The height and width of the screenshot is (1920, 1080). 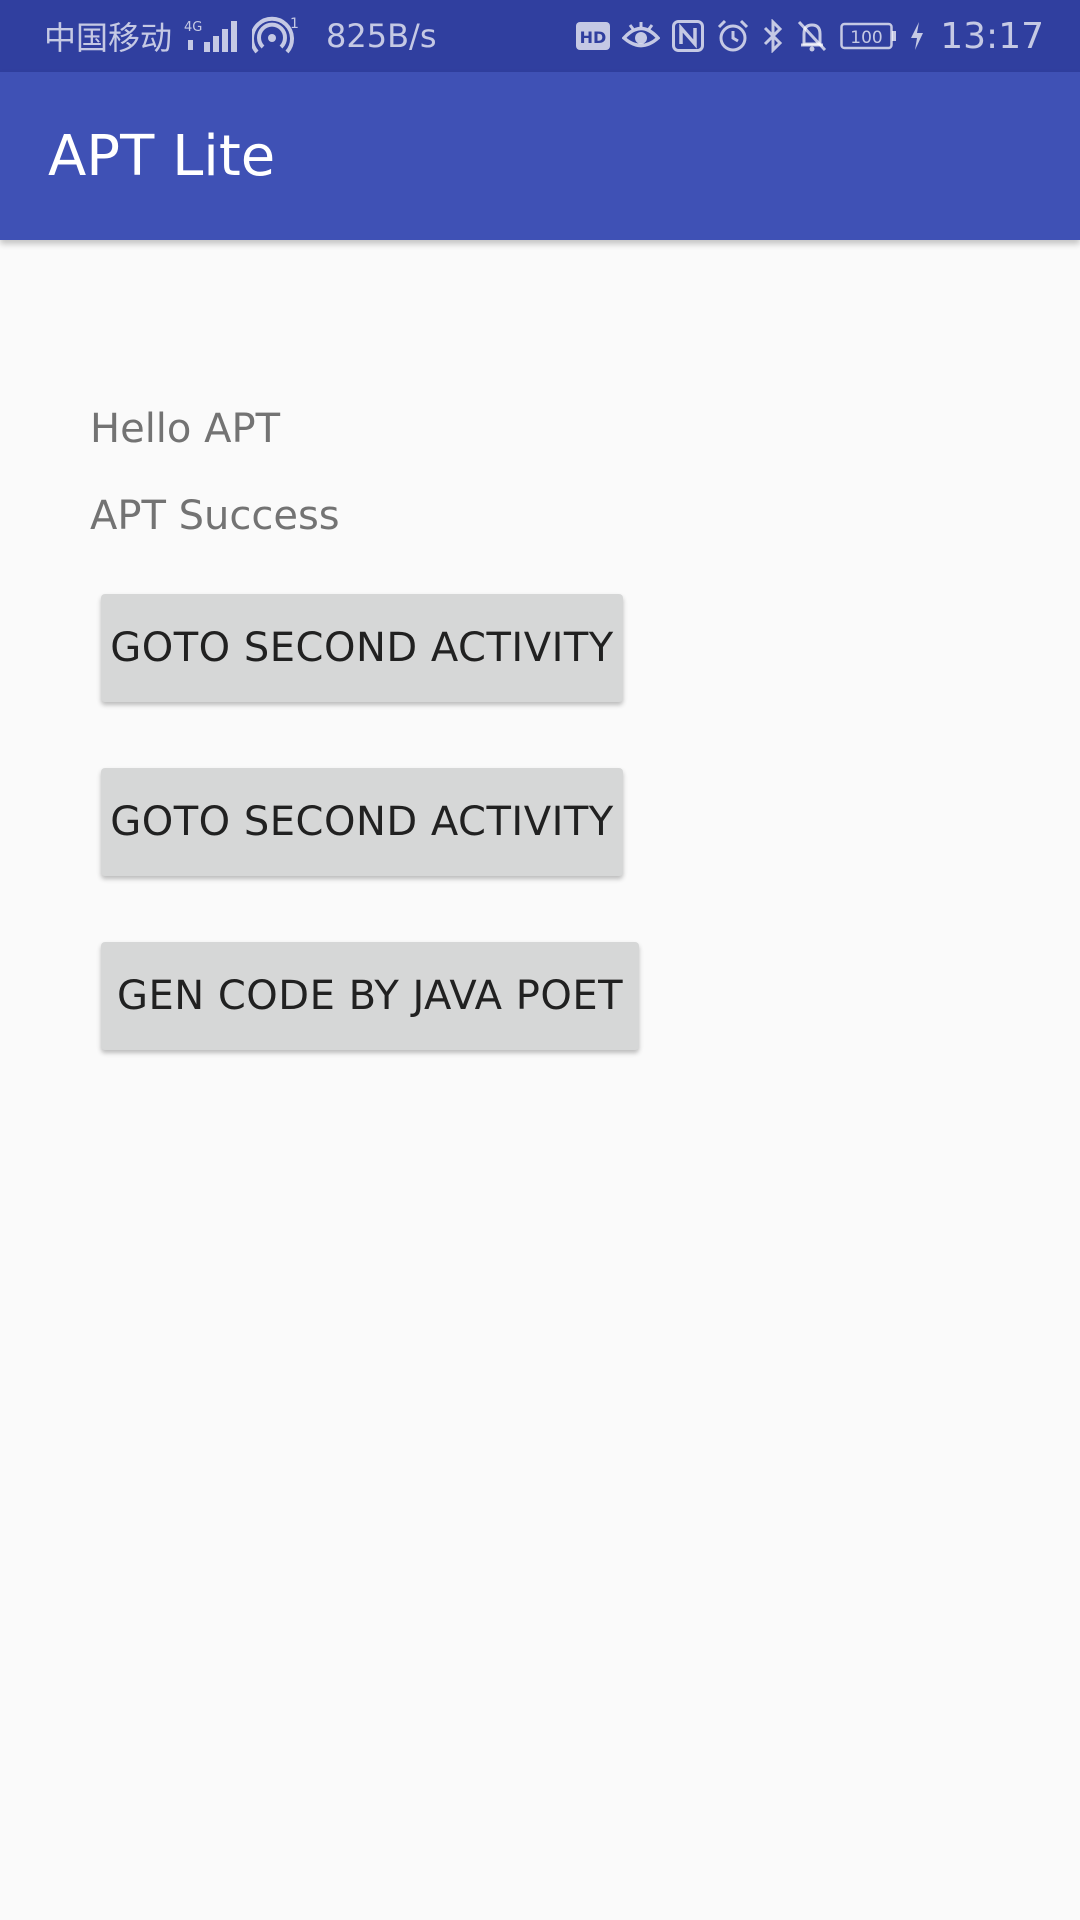 I want to click on hd-icon: HD, so click(x=593, y=36).